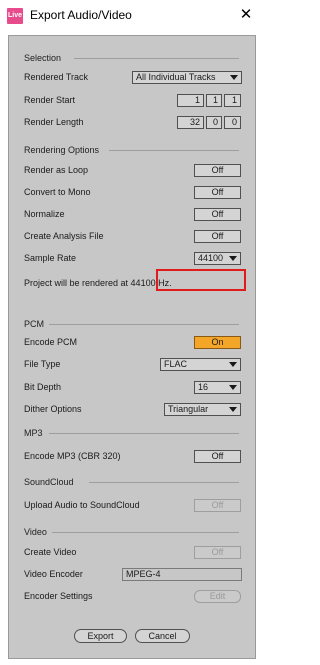 The image size is (320, 665). I want to click on close-icon: ✕, so click(246, 14).